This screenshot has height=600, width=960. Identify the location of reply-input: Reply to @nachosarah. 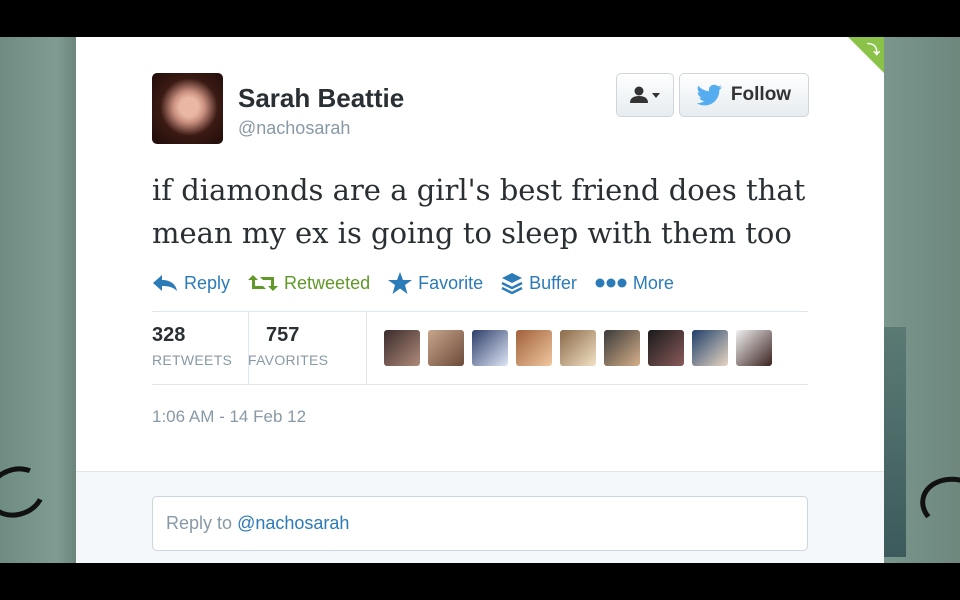
(480, 523).